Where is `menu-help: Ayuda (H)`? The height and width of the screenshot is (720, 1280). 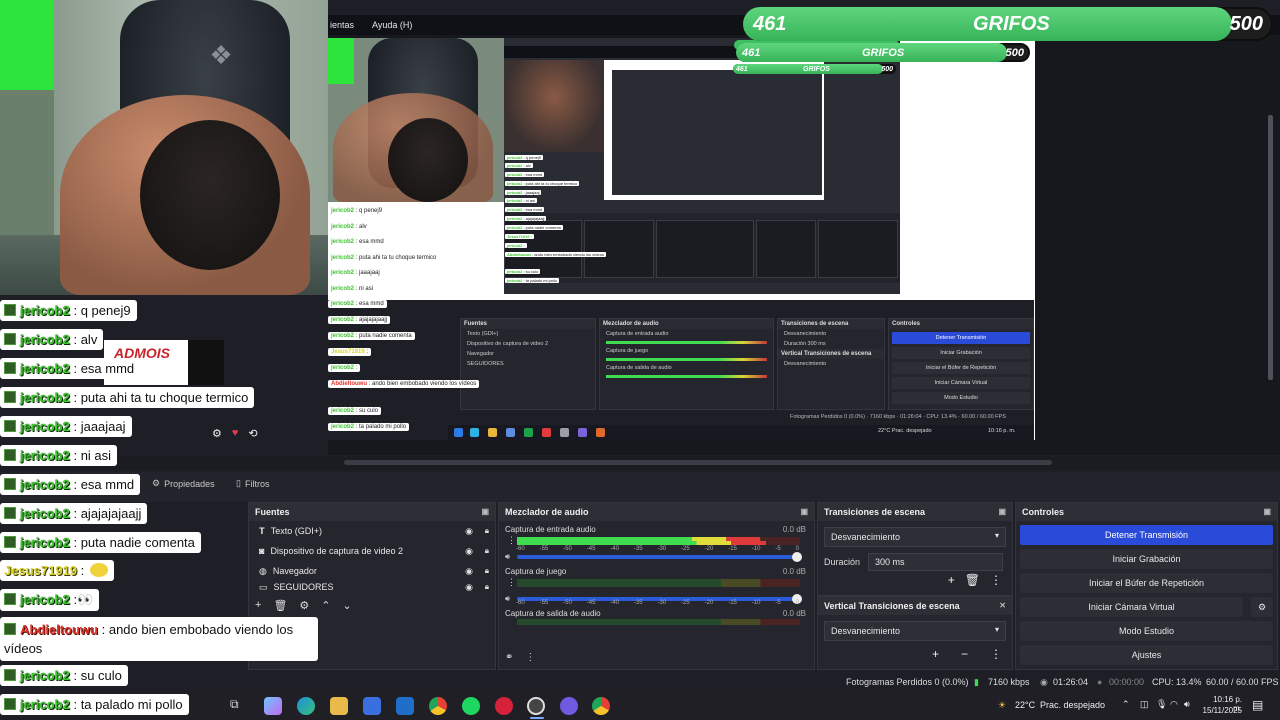 menu-help: Ayuda (H) is located at coordinates (392, 25).